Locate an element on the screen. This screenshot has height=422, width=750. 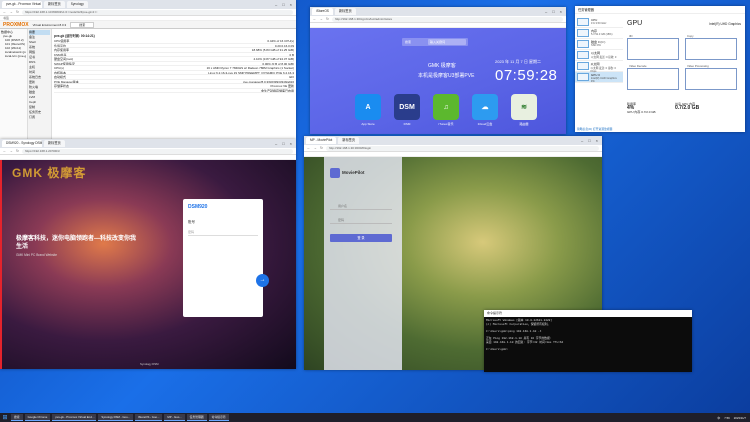
tab-bar: iStoreOS 新标签页 – □ × is located at coordinates (438, 11).